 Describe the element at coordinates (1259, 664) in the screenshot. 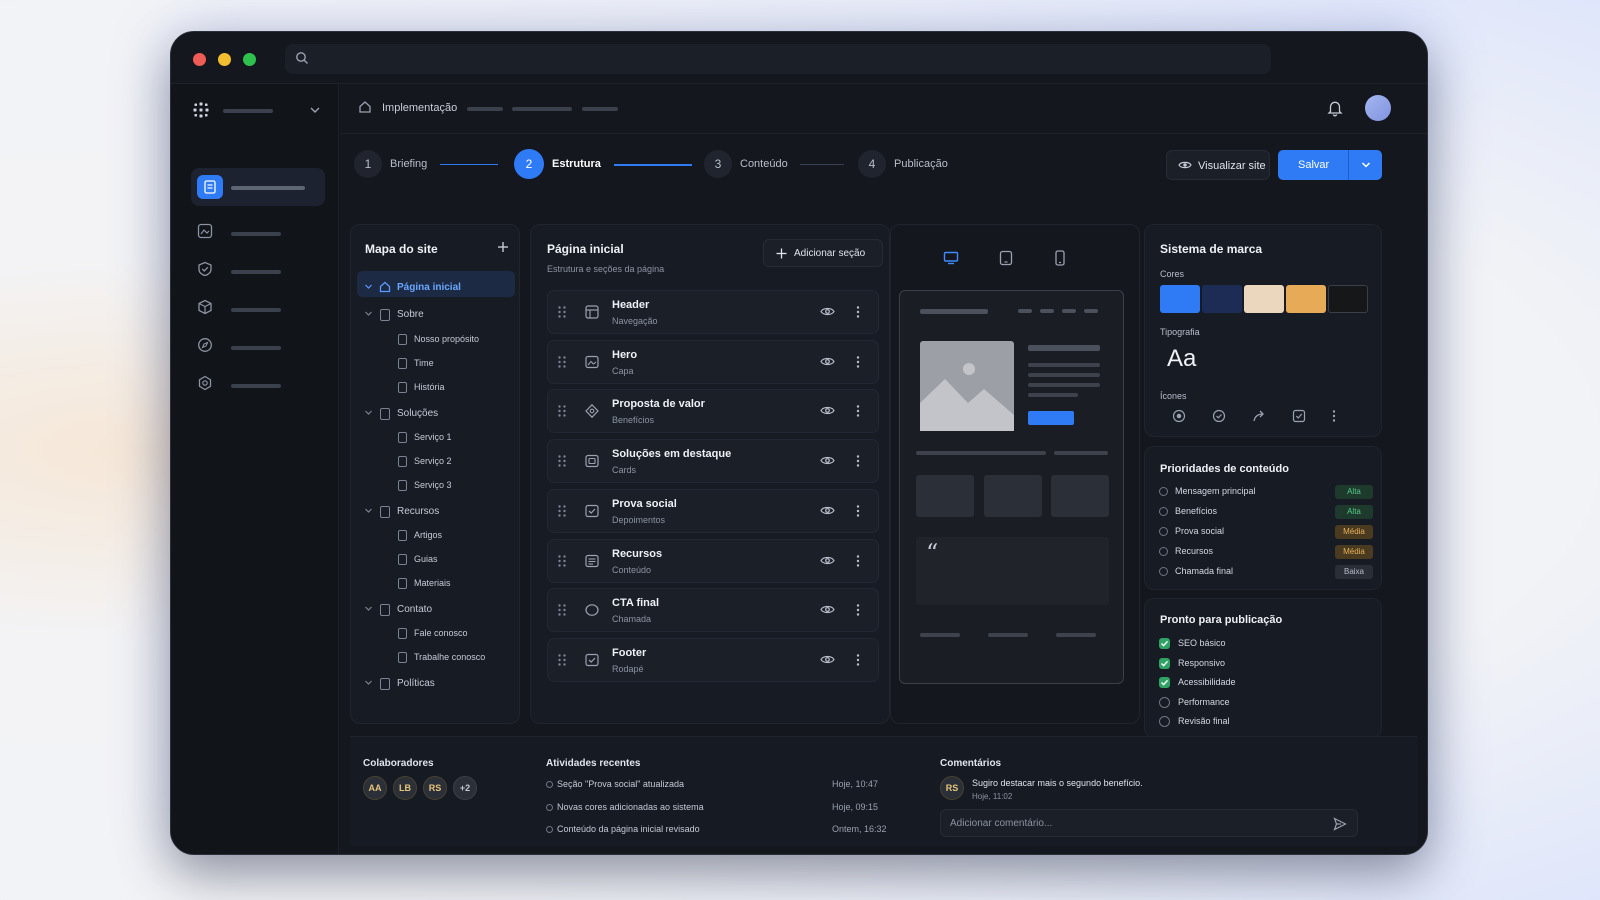

I see `checklist-item: Responsivo` at that location.